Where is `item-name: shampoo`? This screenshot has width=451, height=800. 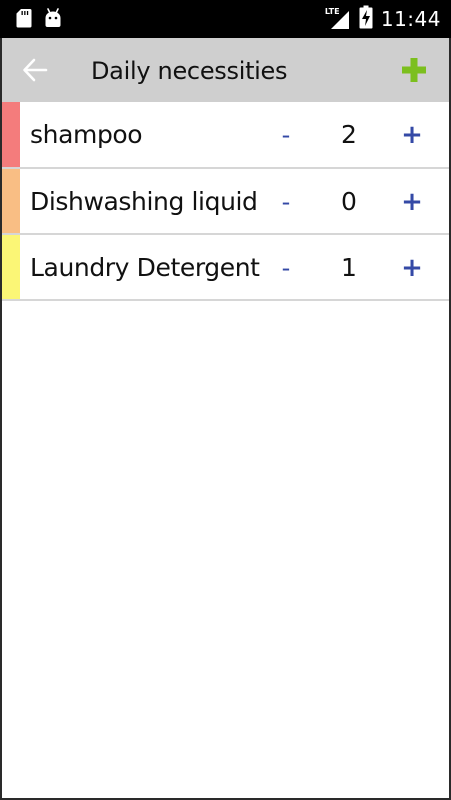 item-name: shampoo is located at coordinates (86, 134).